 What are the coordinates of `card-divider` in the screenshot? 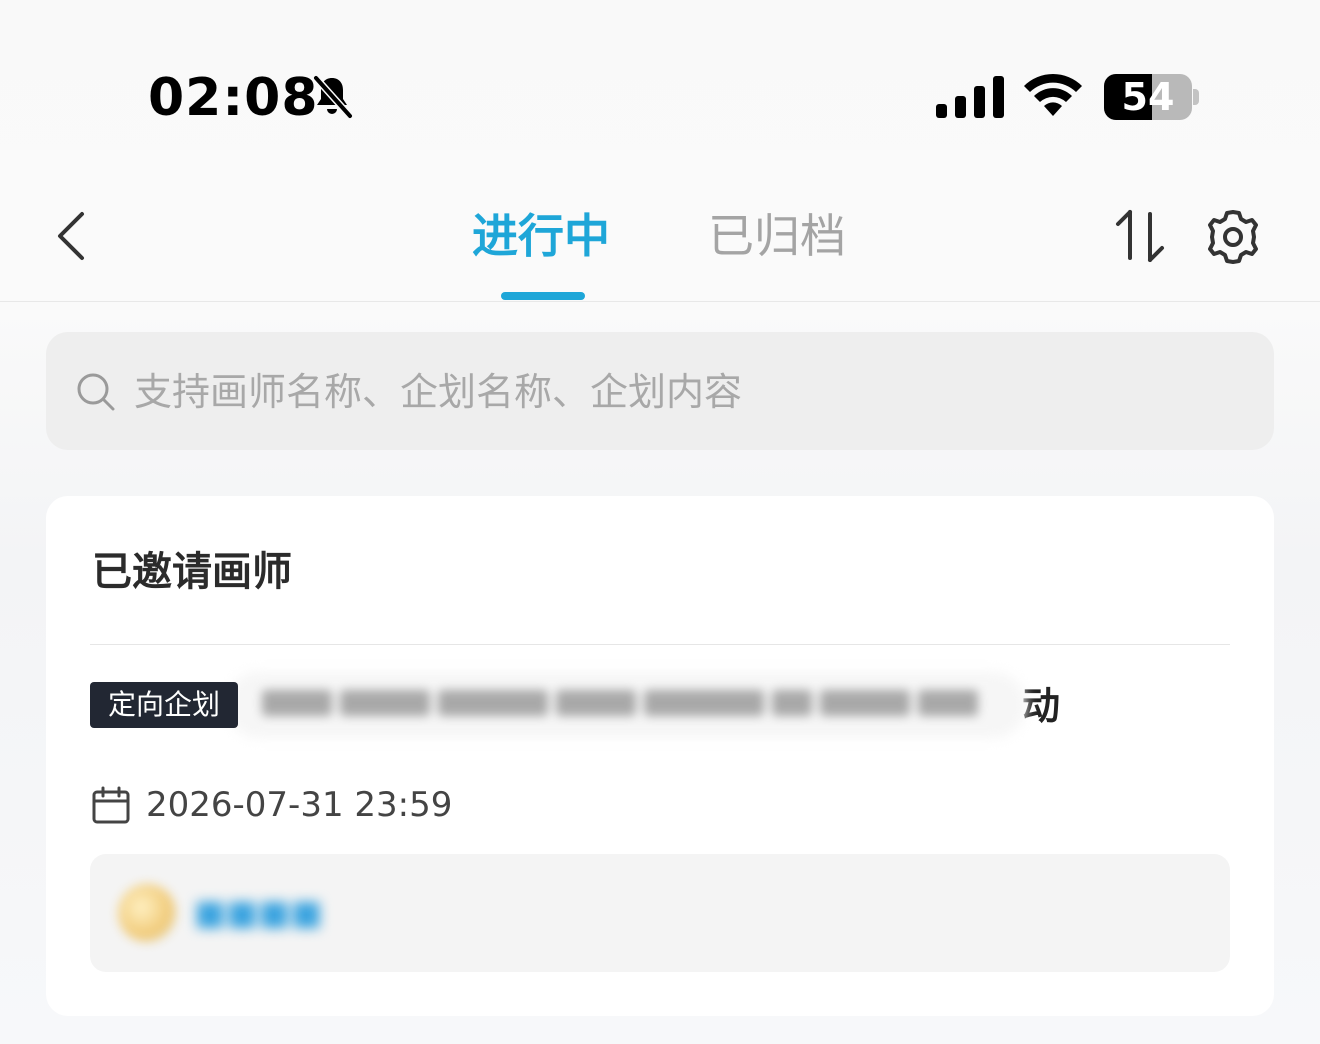 It's located at (660, 644).